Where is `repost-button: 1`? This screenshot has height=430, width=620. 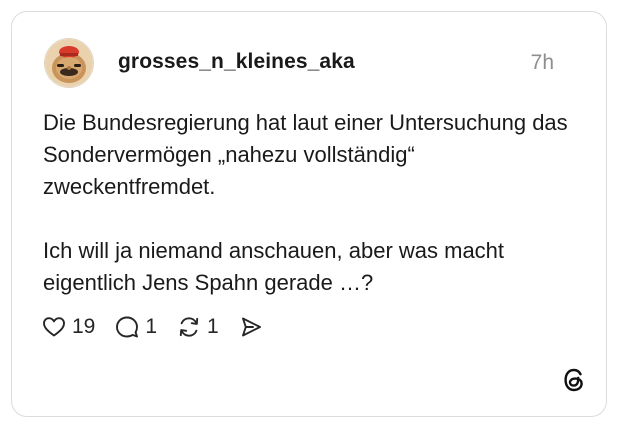
repost-button: 1 is located at coordinates (198, 327).